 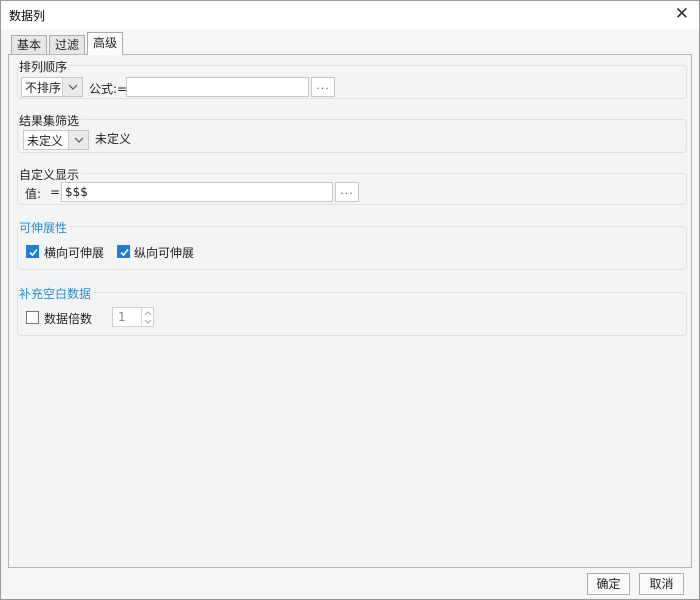 I want to click on ok-button: 确定, so click(x=608, y=584).